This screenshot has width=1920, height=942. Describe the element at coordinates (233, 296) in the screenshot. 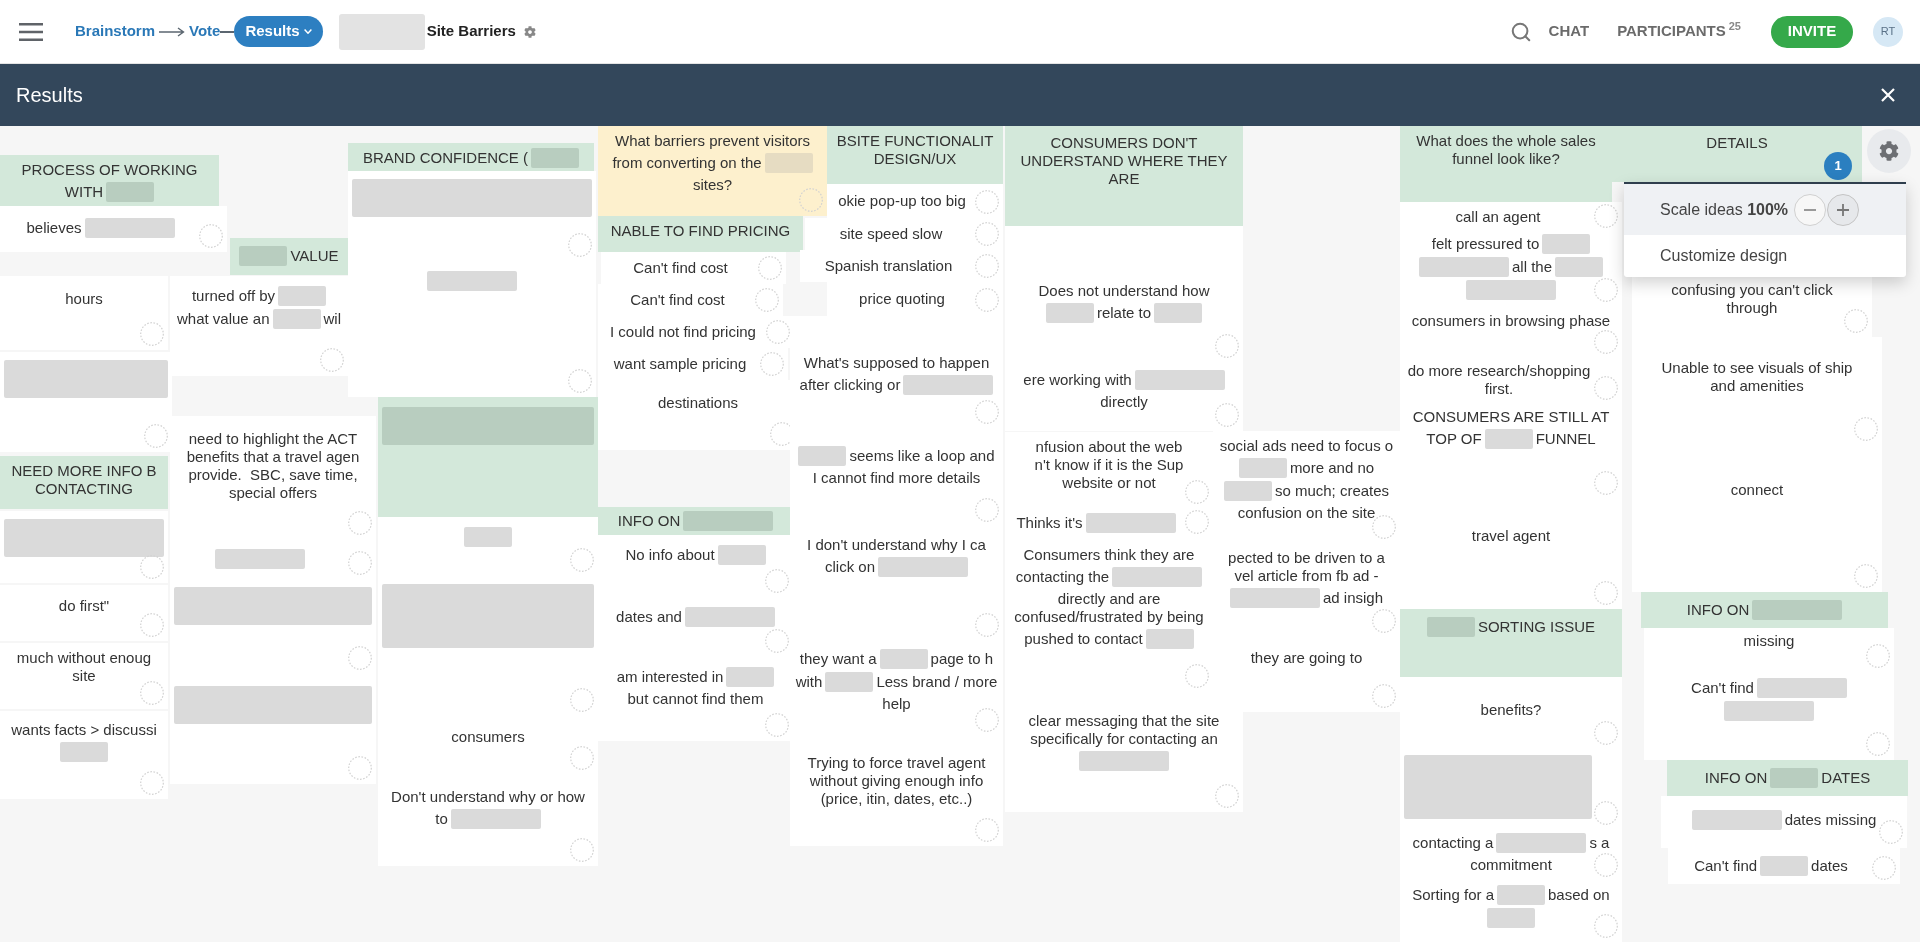

I see `idea-text: turned off by` at that location.